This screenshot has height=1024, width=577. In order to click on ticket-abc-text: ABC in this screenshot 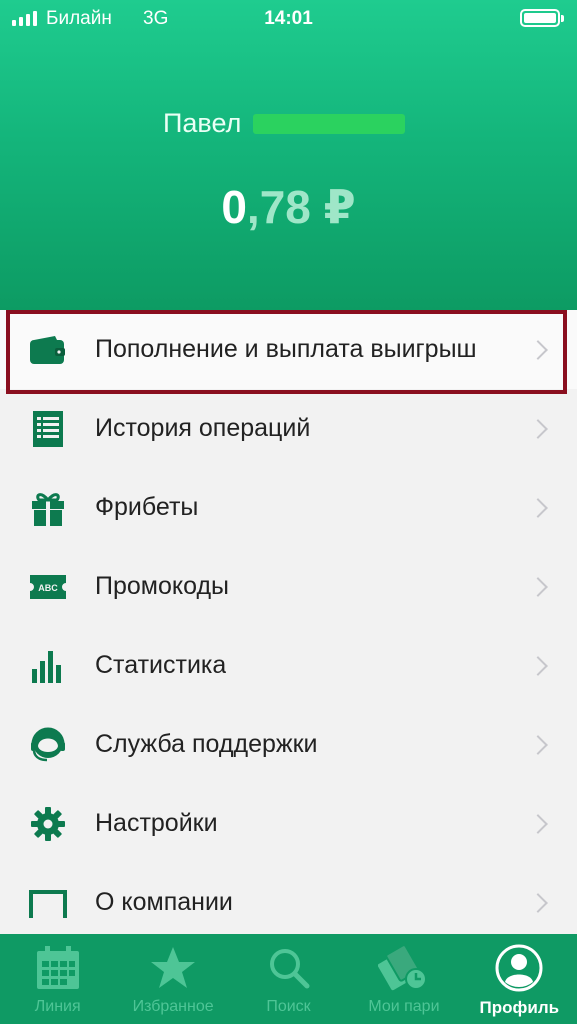, I will do `click(48, 588)`.